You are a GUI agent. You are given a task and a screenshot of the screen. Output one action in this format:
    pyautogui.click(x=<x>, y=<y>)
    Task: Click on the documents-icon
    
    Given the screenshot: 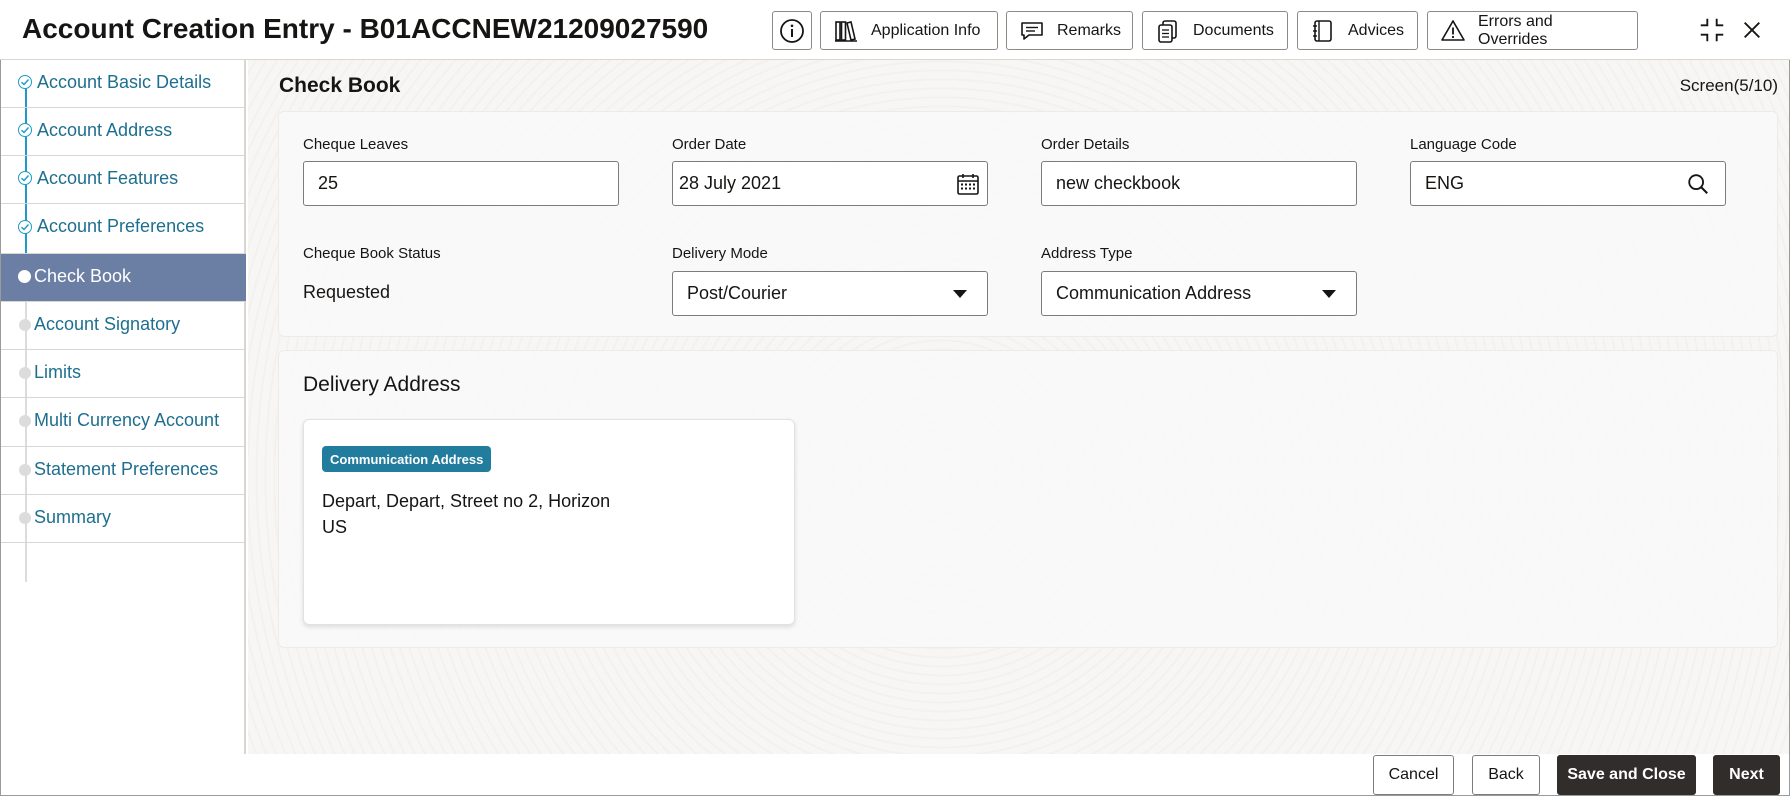 What is the action you would take?
    pyautogui.click(x=1168, y=31)
    